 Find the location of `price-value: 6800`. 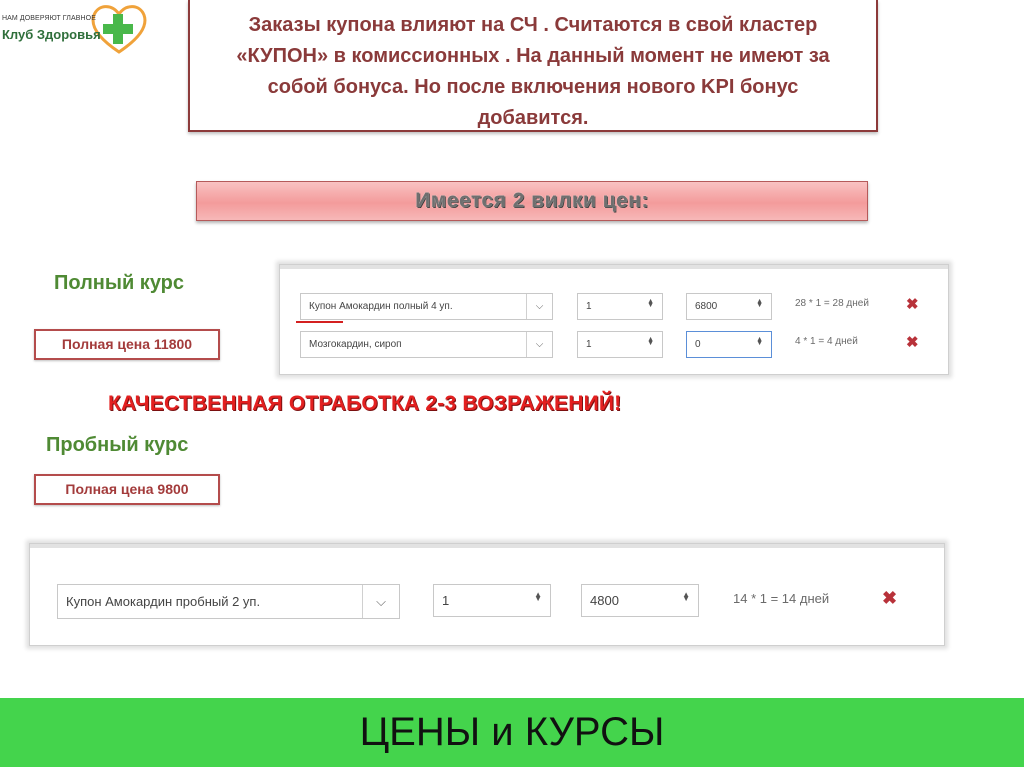

price-value: 6800 is located at coordinates (706, 306).